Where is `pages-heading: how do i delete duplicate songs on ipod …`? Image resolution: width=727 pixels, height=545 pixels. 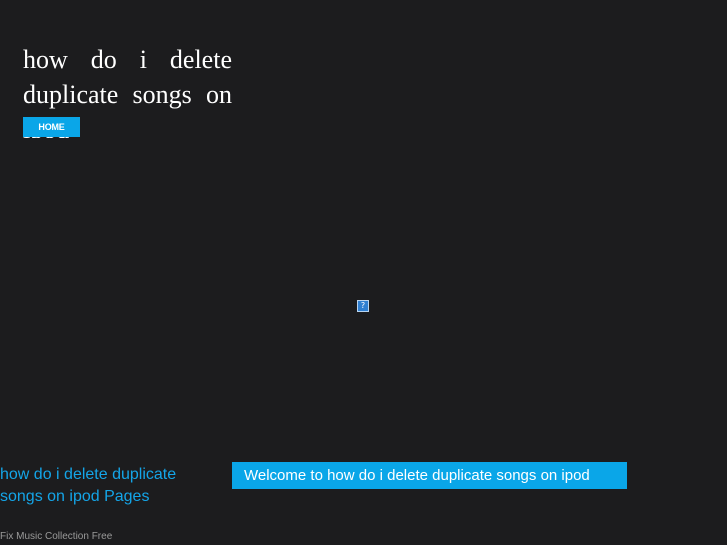 pages-heading: how do i delete duplicate songs on ipod … is located at coordinates (88, 485).